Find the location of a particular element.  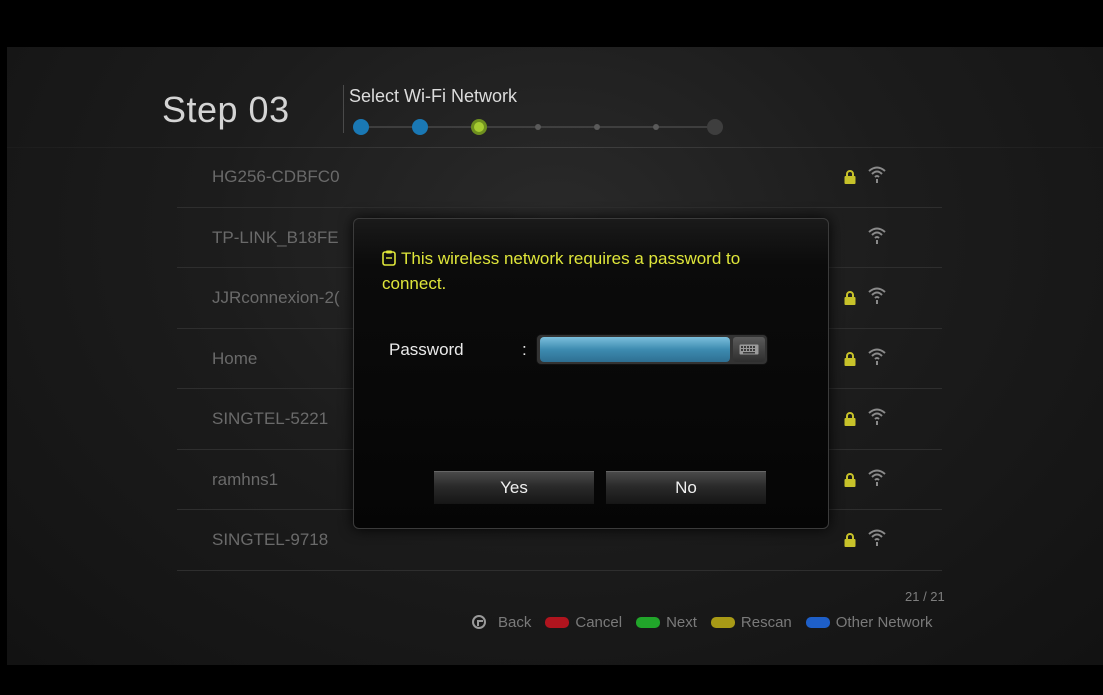

footer-next: Next is located at coordinates (666, 622).